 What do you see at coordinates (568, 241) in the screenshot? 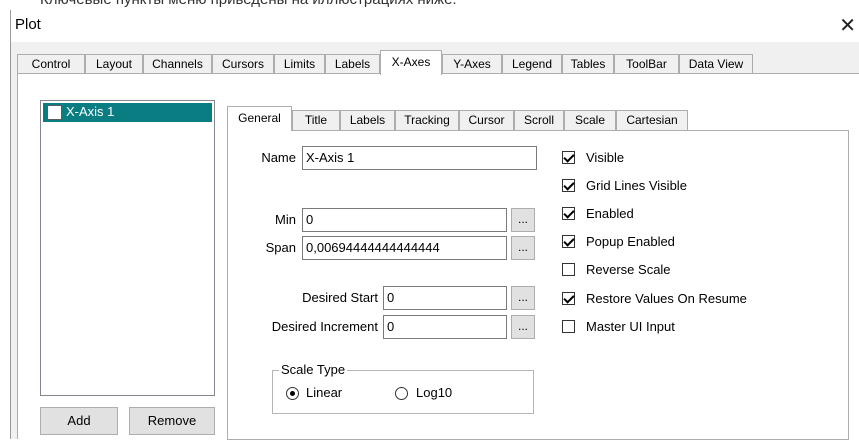
I see `popup-enabled-checkbox-box` at bounding box center [568, 241].